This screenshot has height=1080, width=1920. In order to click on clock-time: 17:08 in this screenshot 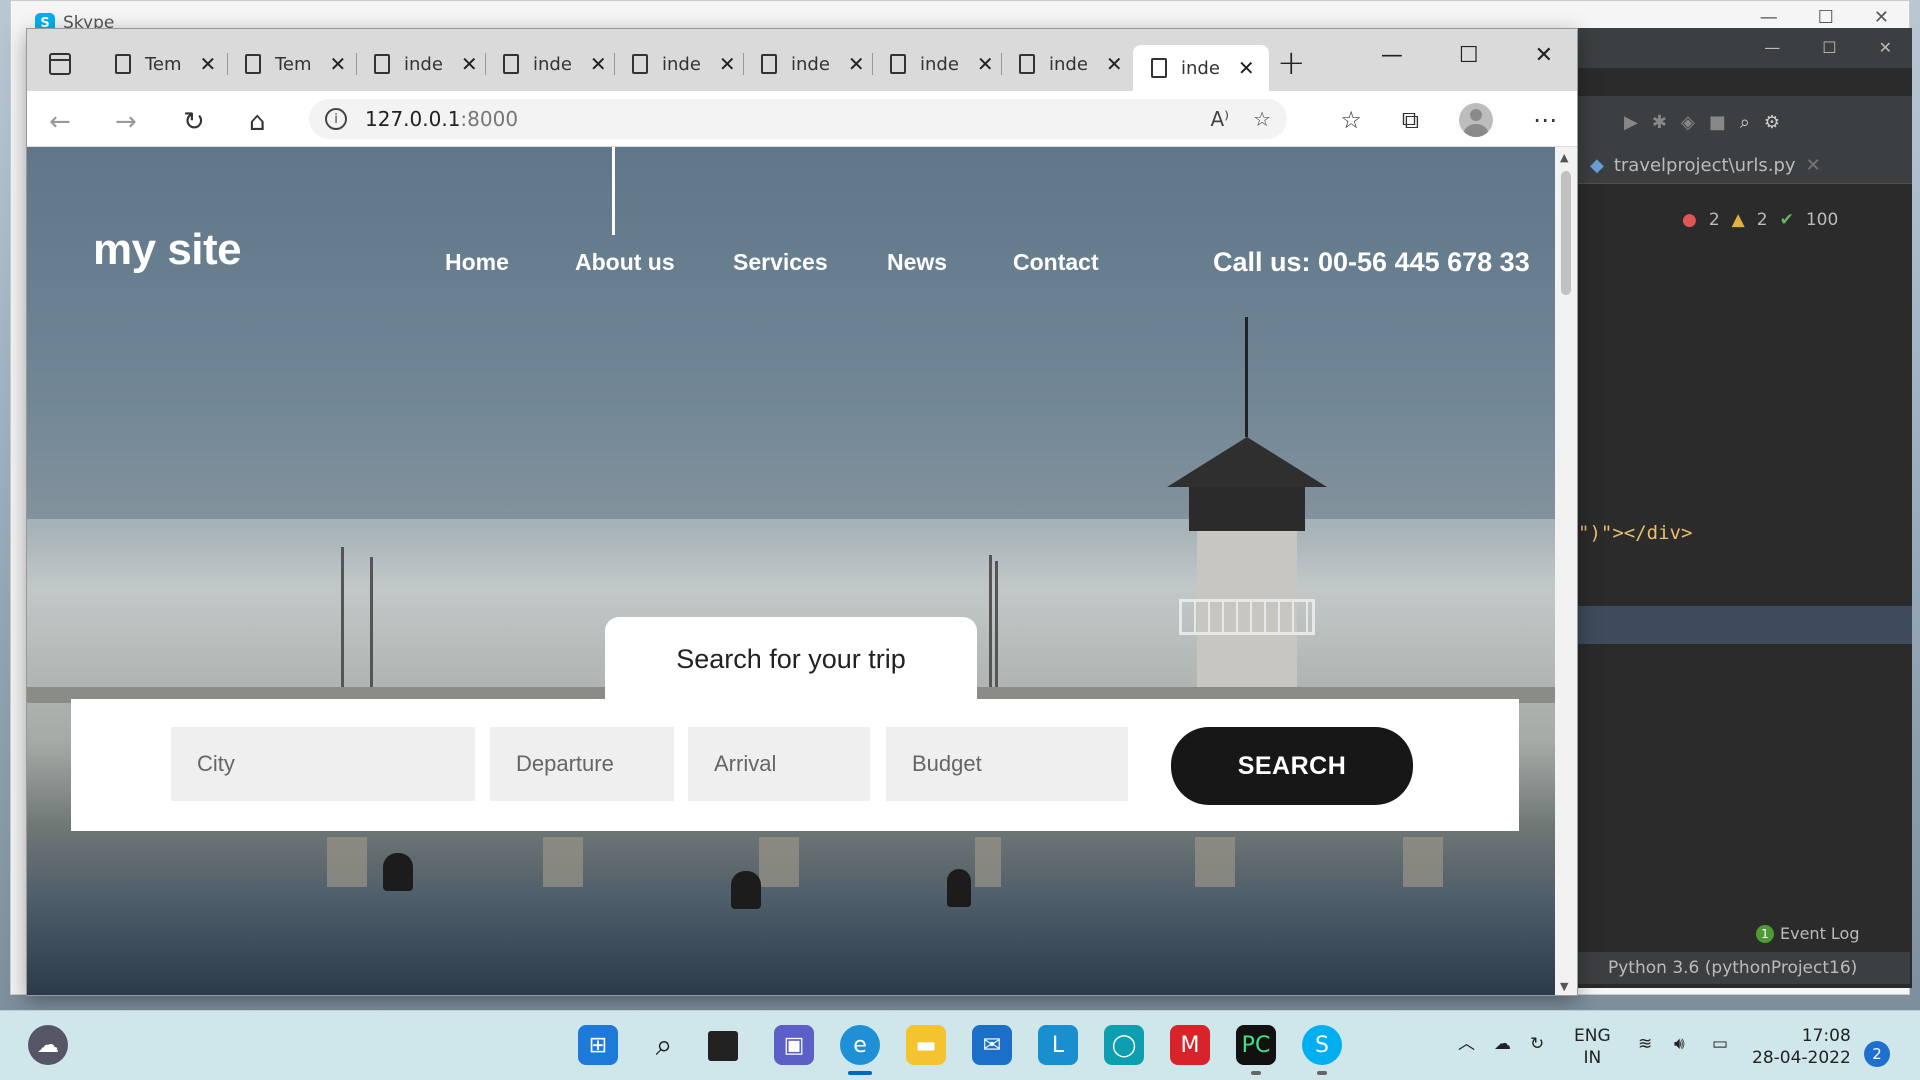, I will do `click(1826, 1036)`.